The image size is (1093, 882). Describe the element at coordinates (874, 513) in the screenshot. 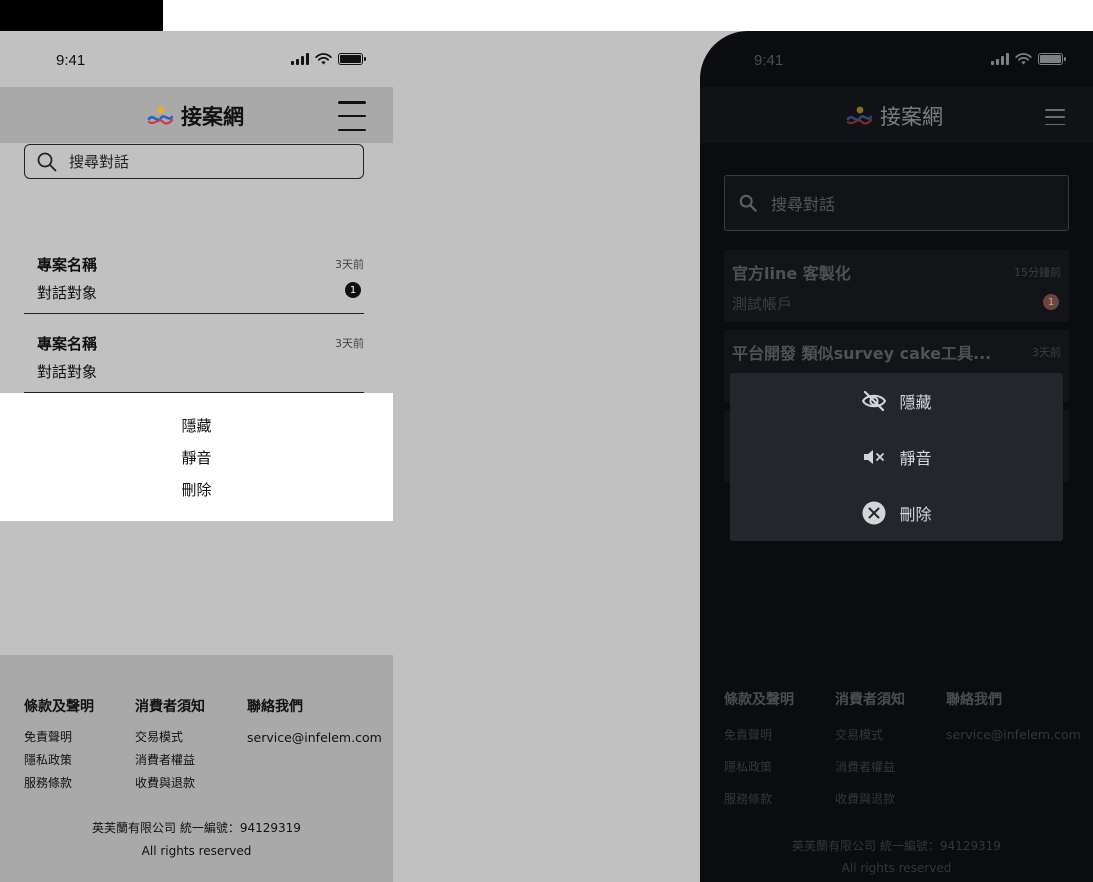

I see `close-circle-icon` at that location.